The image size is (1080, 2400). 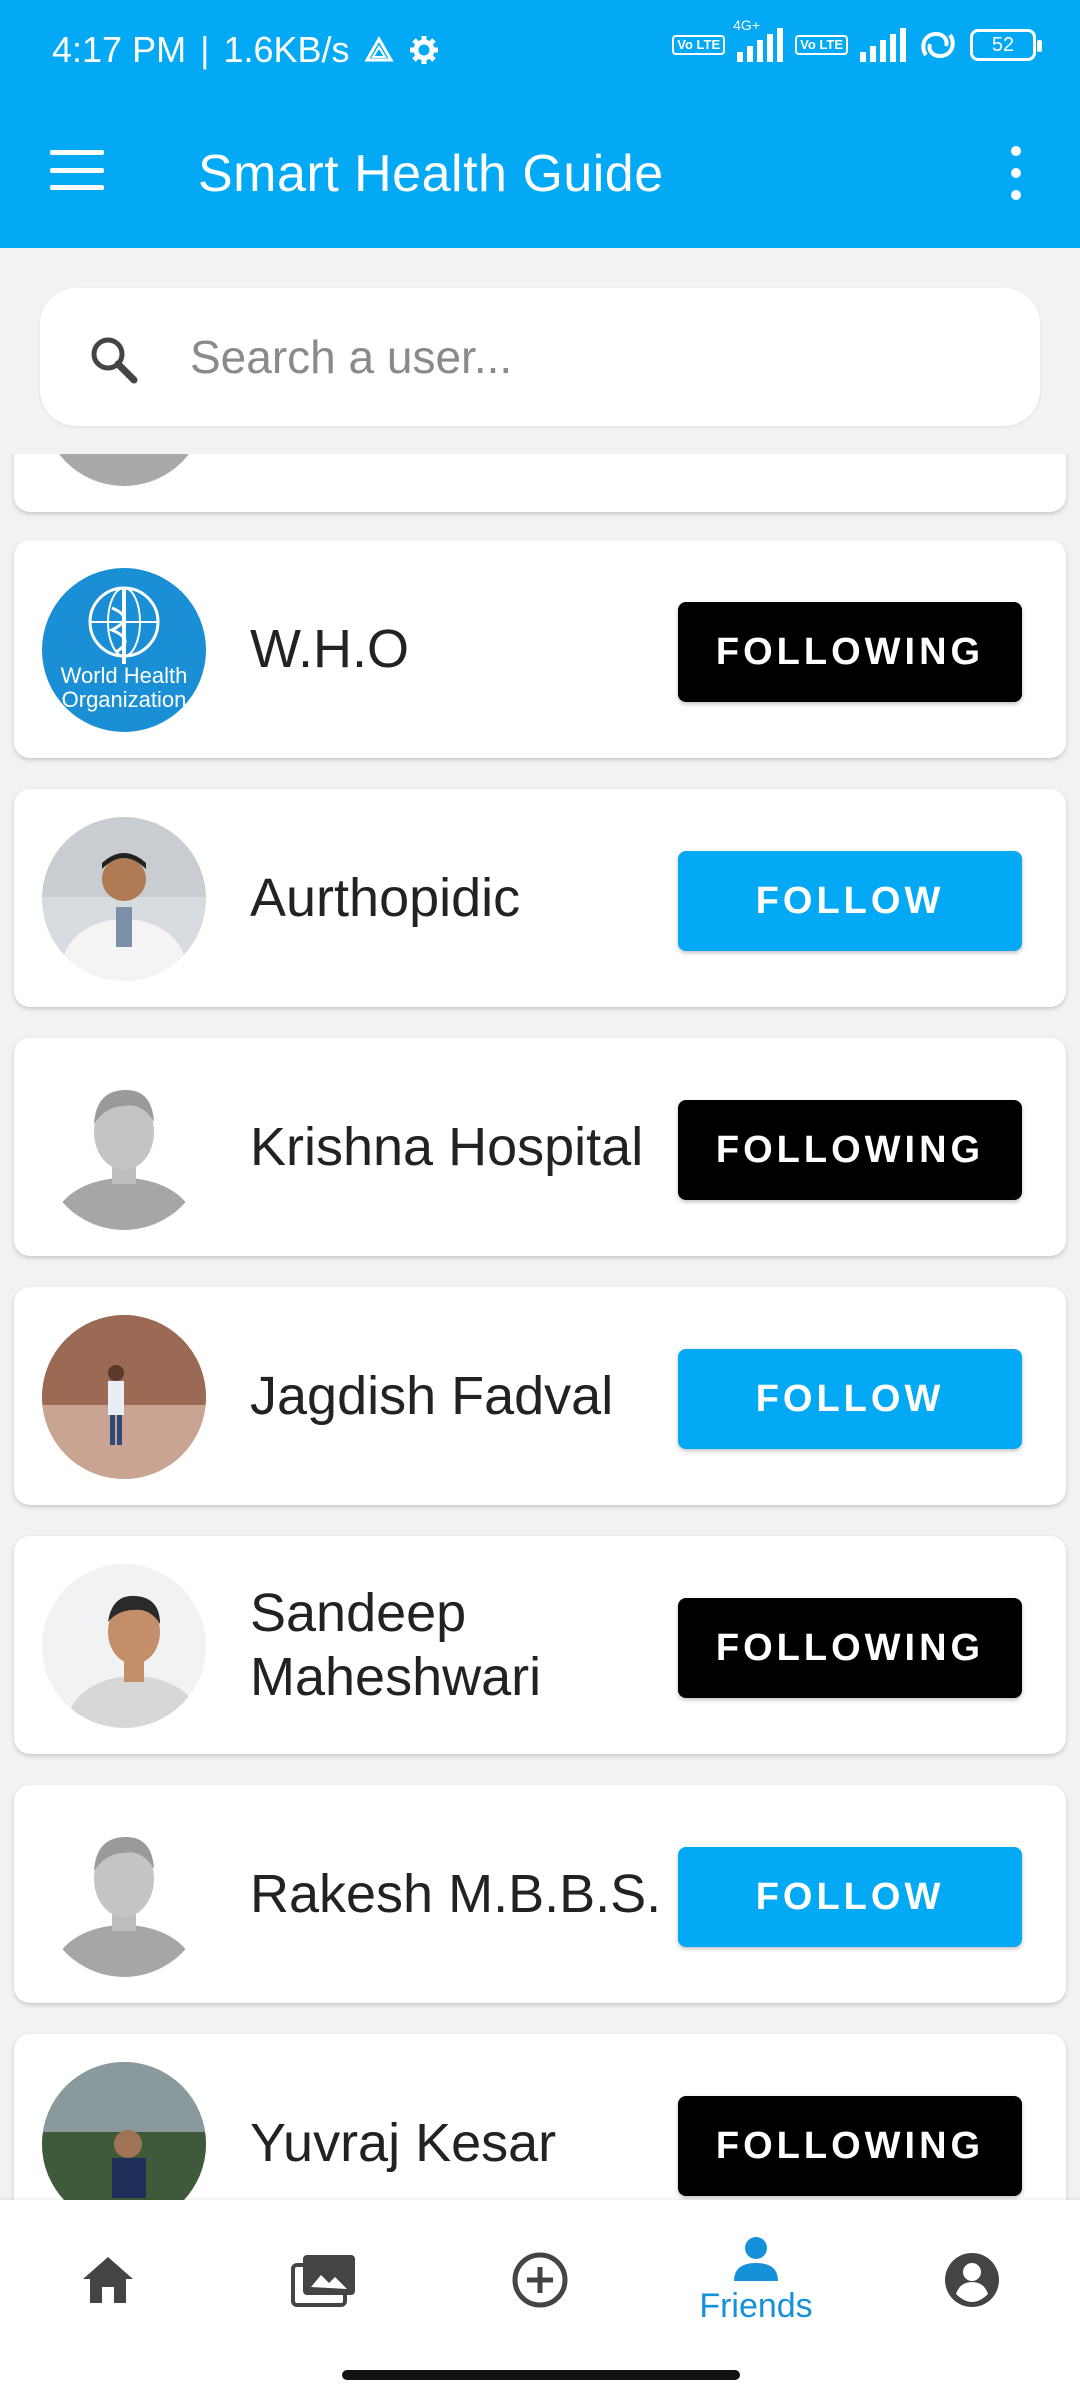 What do you see at coordinates (423, 50) in the screenshot?
I see `settings-icon` at bounding box center [423, 50].